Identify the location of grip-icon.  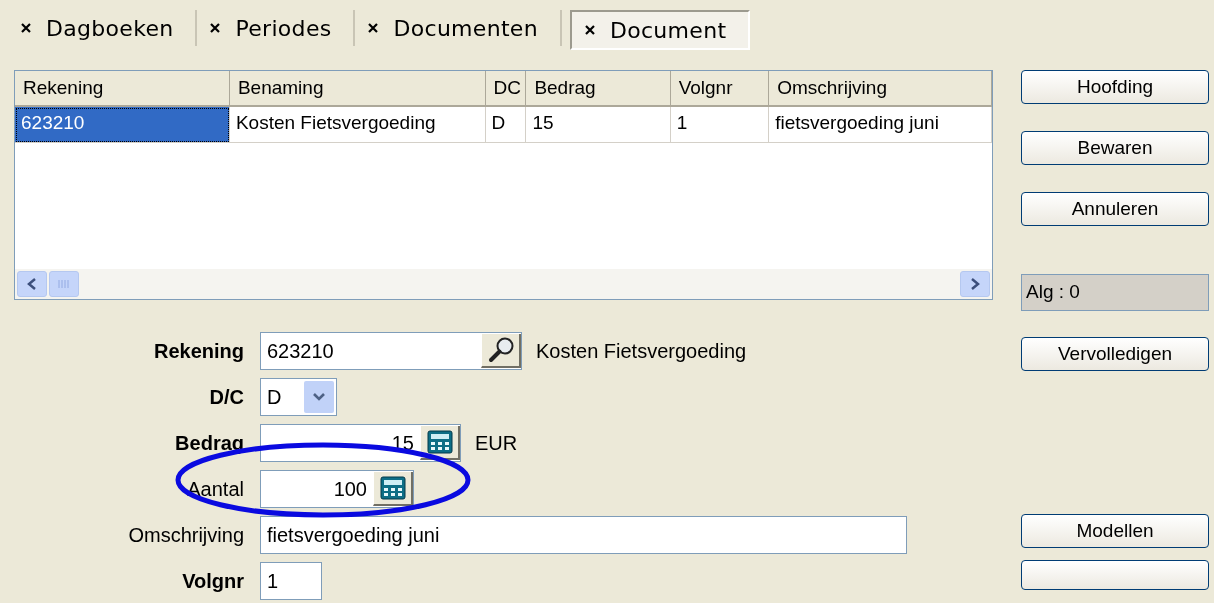
(64, 284).